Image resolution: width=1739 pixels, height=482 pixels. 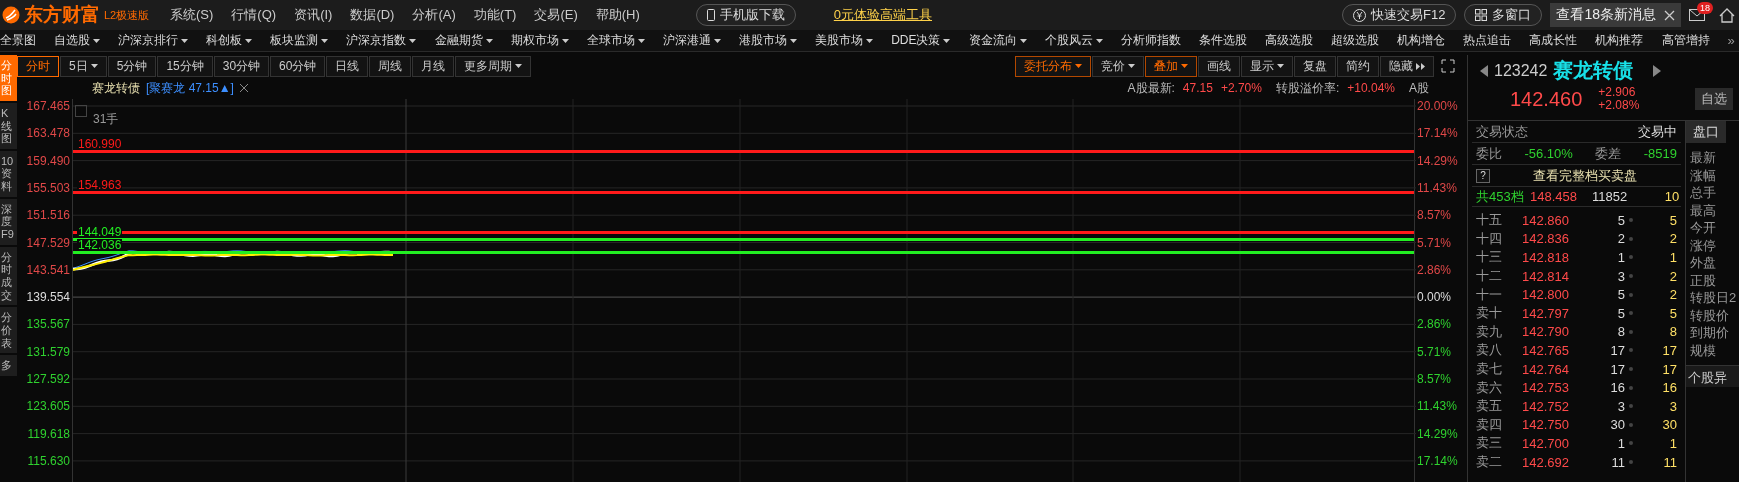 I want to click on ask-level-label: 十二, so click(x=1489, y=276).